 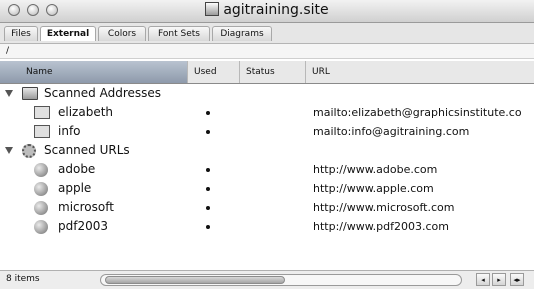 I want to click on group-row-scanned-addresses: Scanned Addresses, so click(x=267, y=93).